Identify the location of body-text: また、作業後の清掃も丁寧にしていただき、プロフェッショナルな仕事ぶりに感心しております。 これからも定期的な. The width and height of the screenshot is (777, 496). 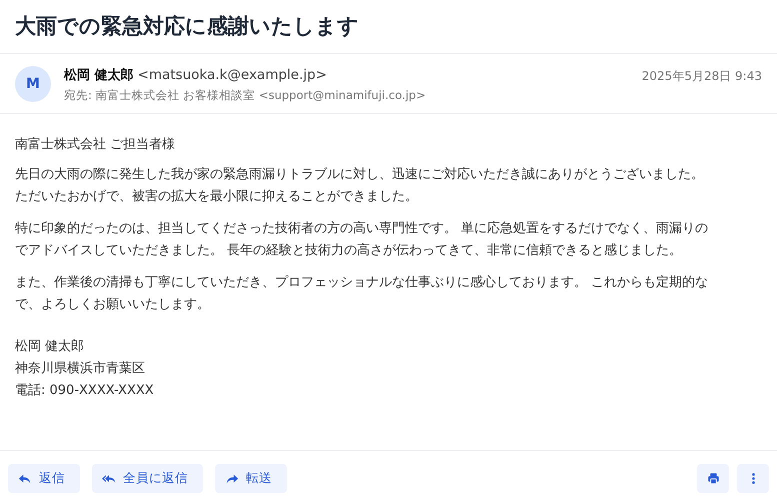
(362, 283).